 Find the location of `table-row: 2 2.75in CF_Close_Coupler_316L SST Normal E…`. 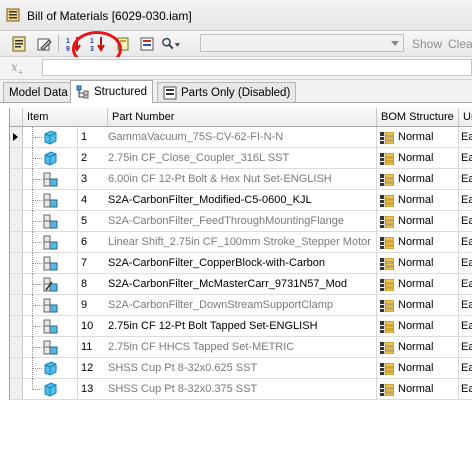

table-row: 2 2.75in CF_Close_Coupler_316L SST Normal E… is located at coordinates (241, 158).